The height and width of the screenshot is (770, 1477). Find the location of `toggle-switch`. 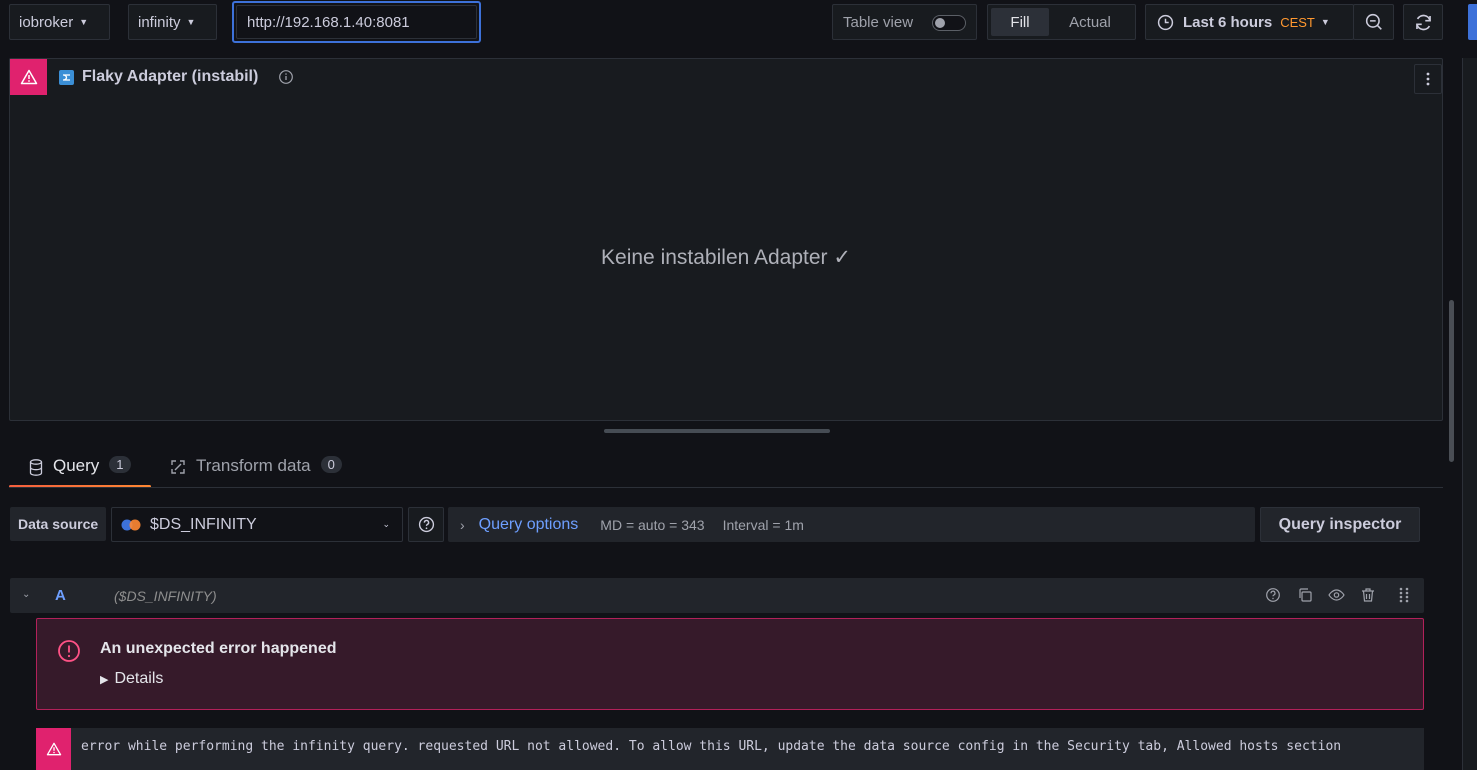

toggle-switch is located at coordinates (949, 23).